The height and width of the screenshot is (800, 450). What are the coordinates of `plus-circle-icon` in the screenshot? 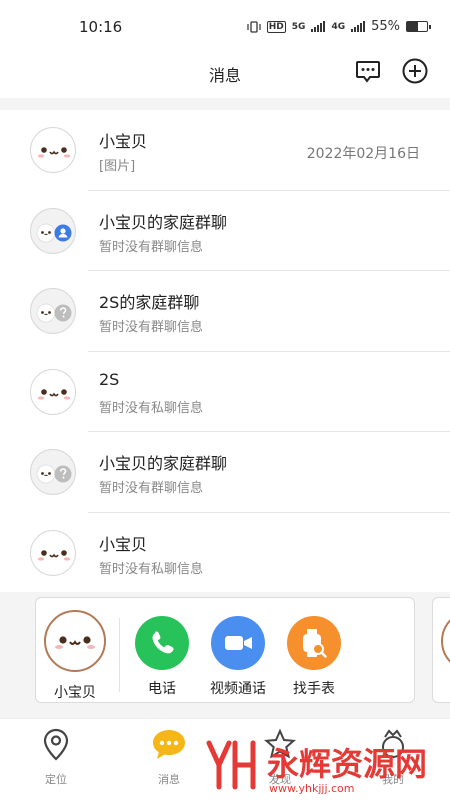 It's located at (415, 71).